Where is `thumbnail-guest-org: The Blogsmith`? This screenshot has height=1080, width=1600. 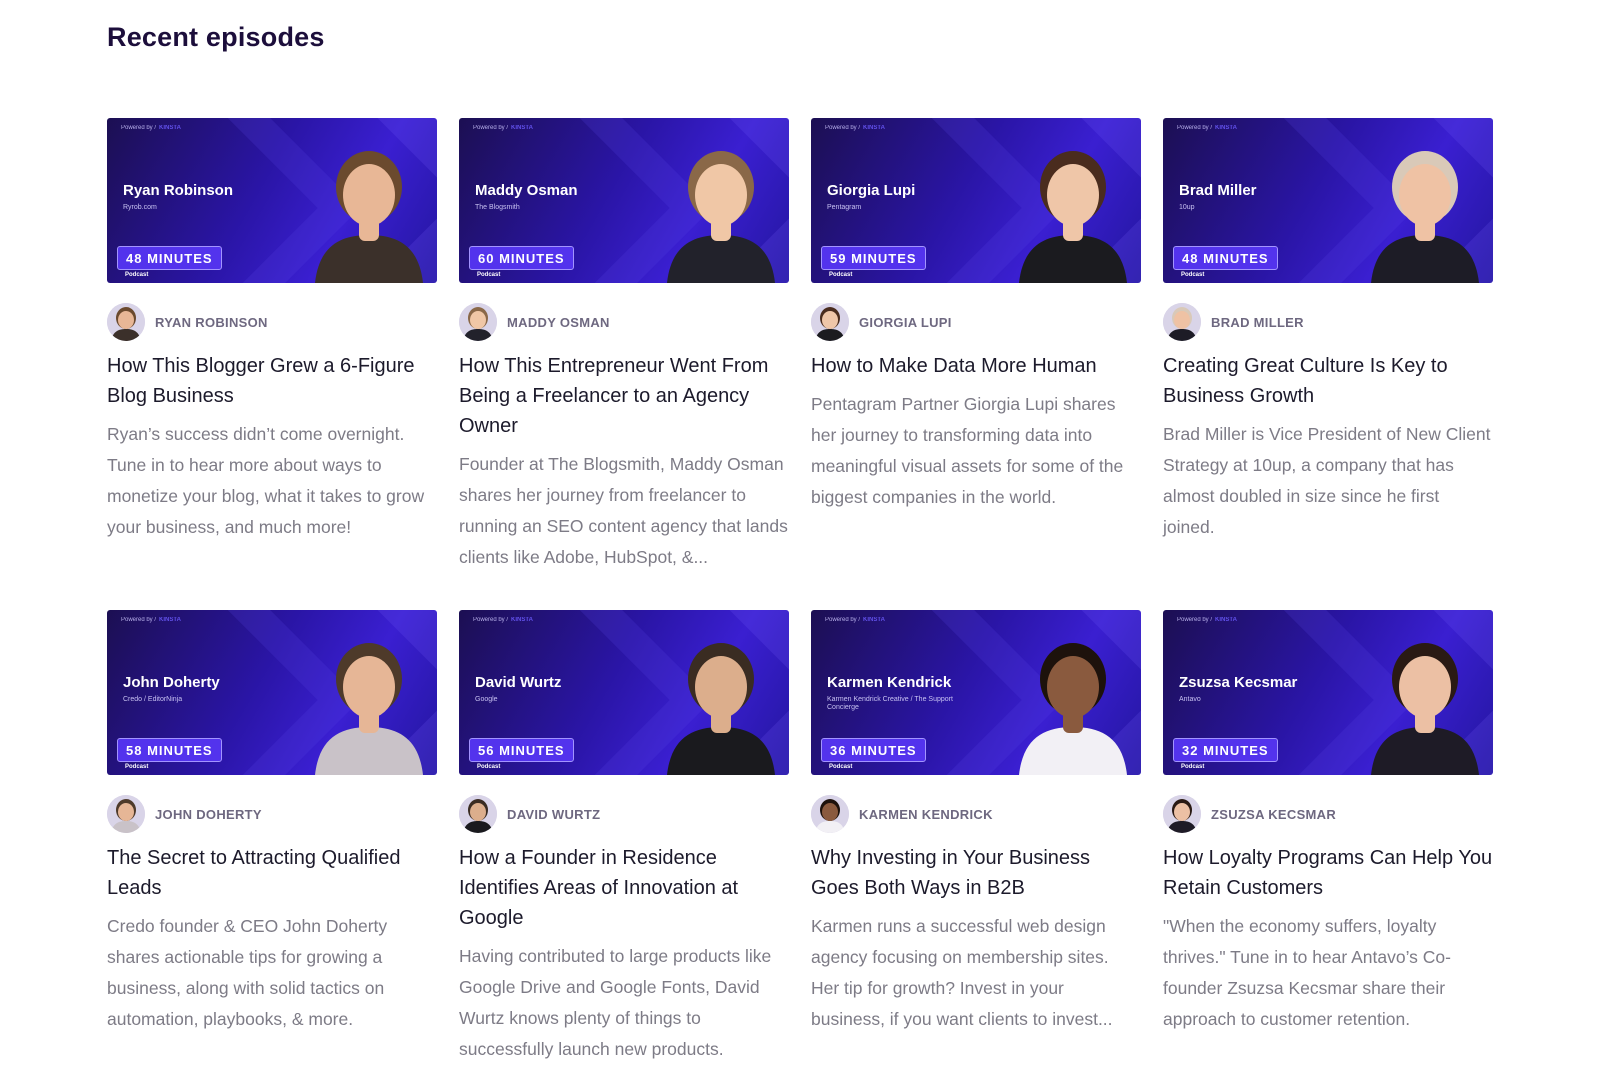
thumbnail-guest-org: The Blogsmith is located at coordinates (497, 207).